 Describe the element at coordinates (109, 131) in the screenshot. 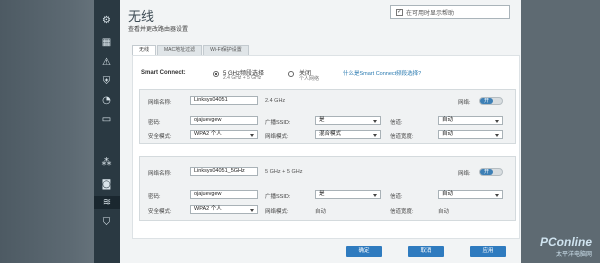

I see `nav-rail: ⚙ ▦ ⚠ ⛨ ◔ ▭ ⁂ ◙ ≋ ⛉` at that location.